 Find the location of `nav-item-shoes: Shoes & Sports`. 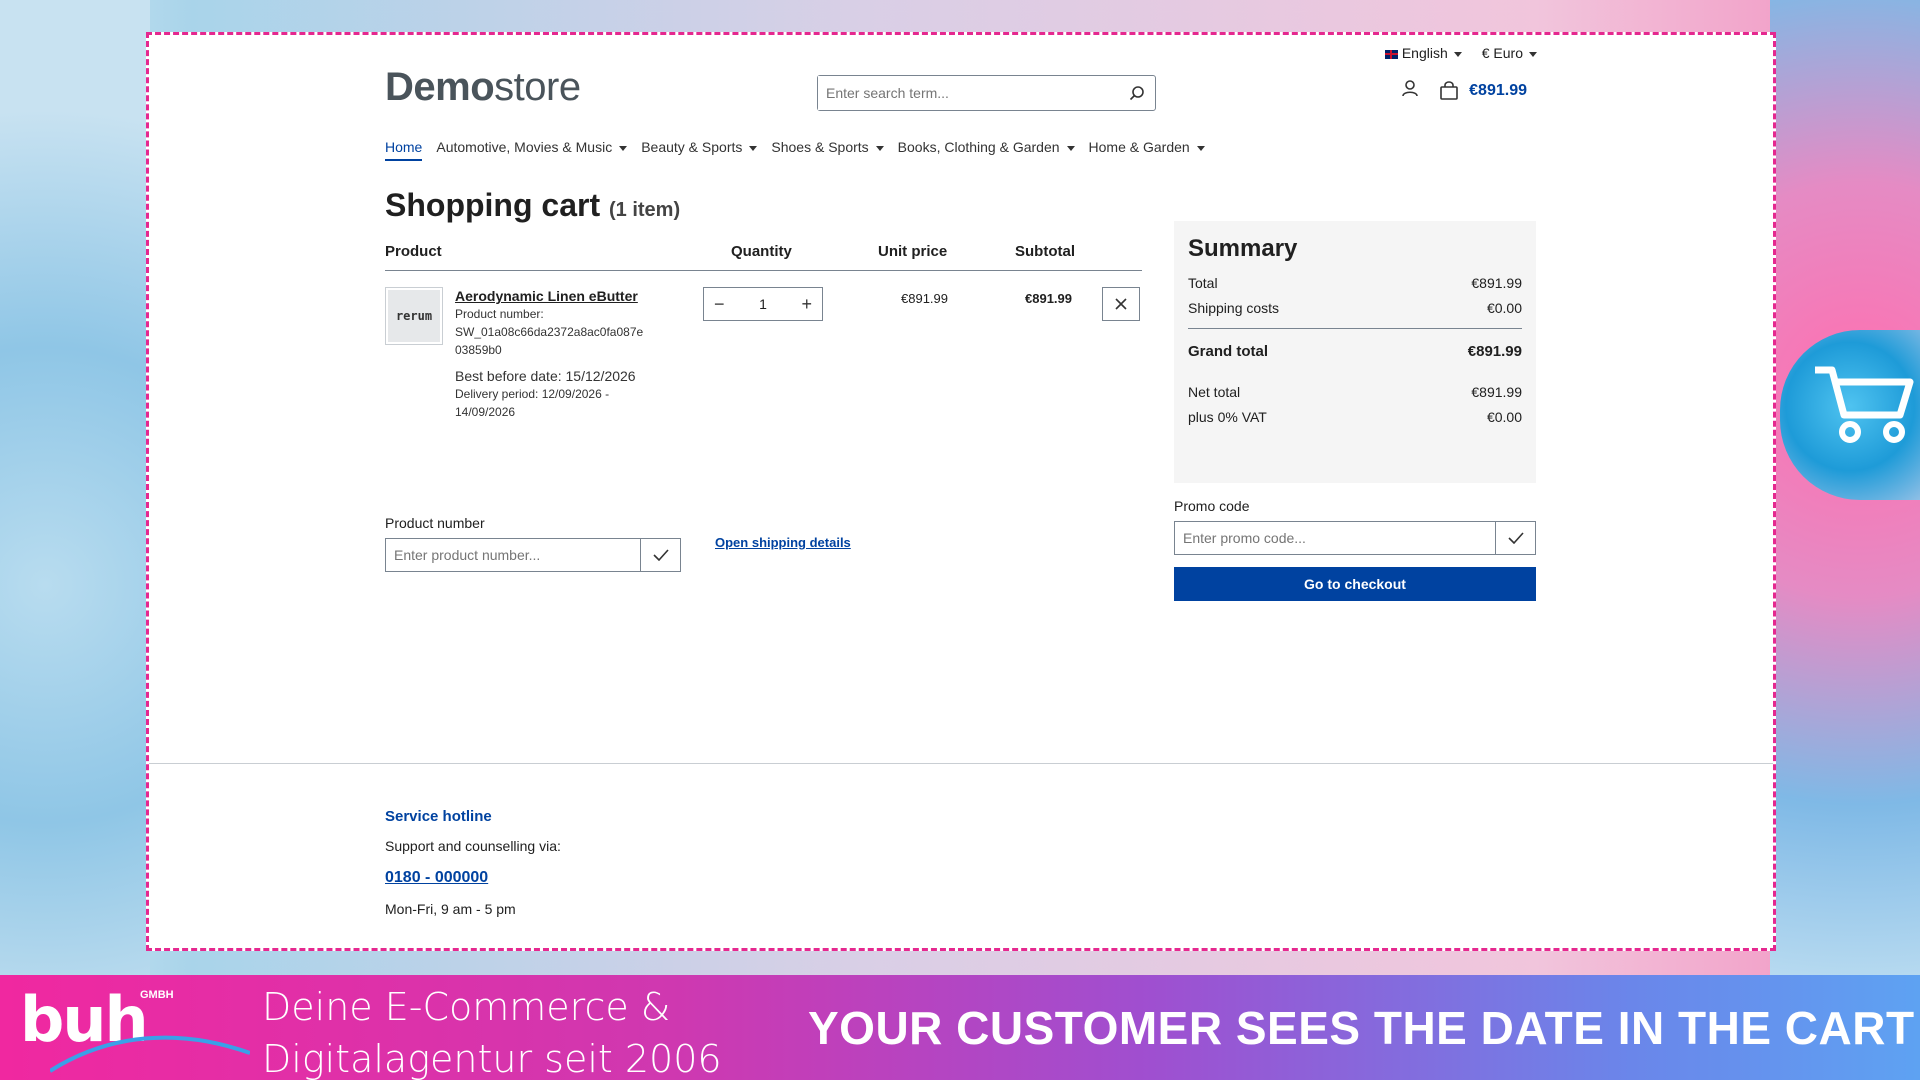

nav-item-shoes: Shoes & Sports is located at coordinates (827, 150).